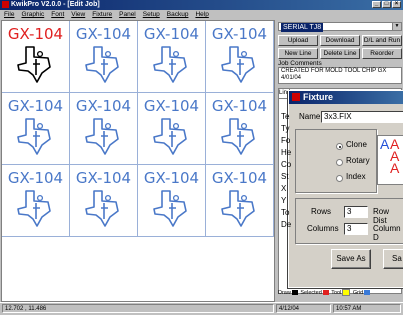  I want to click on maximize-button: □, so click(386, 4).